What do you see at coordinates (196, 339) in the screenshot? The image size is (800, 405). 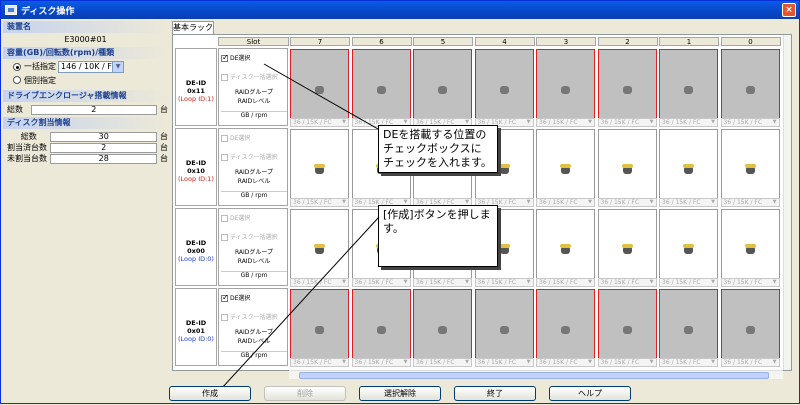 I see `loop-id: (Loop ID:0)` at bounding box center [196, 339].